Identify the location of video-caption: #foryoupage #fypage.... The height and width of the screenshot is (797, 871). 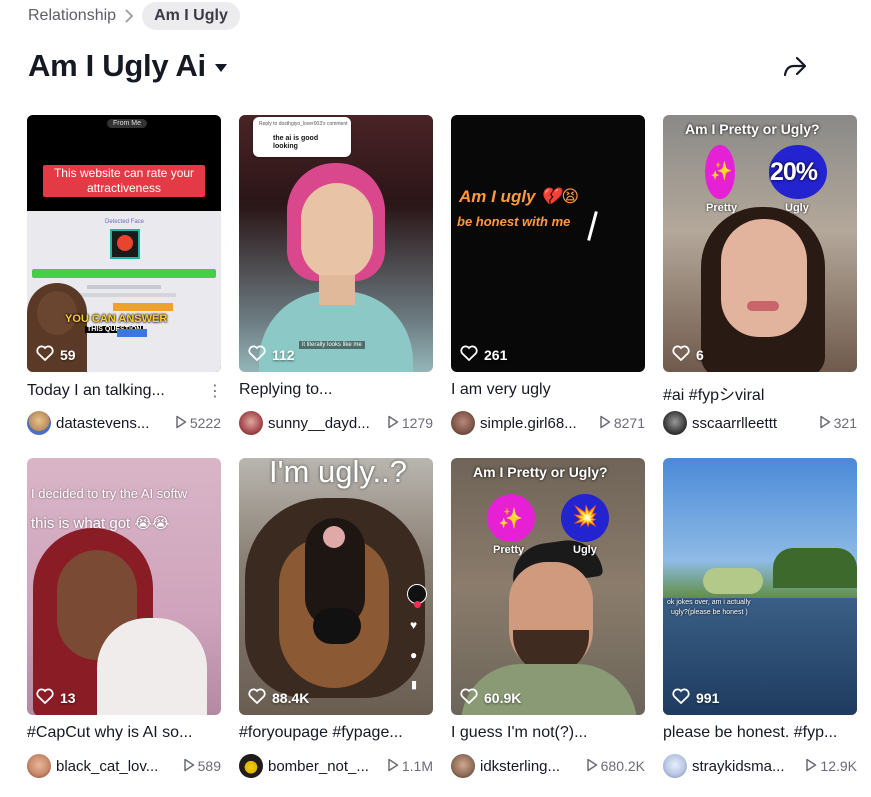
(321, 733).